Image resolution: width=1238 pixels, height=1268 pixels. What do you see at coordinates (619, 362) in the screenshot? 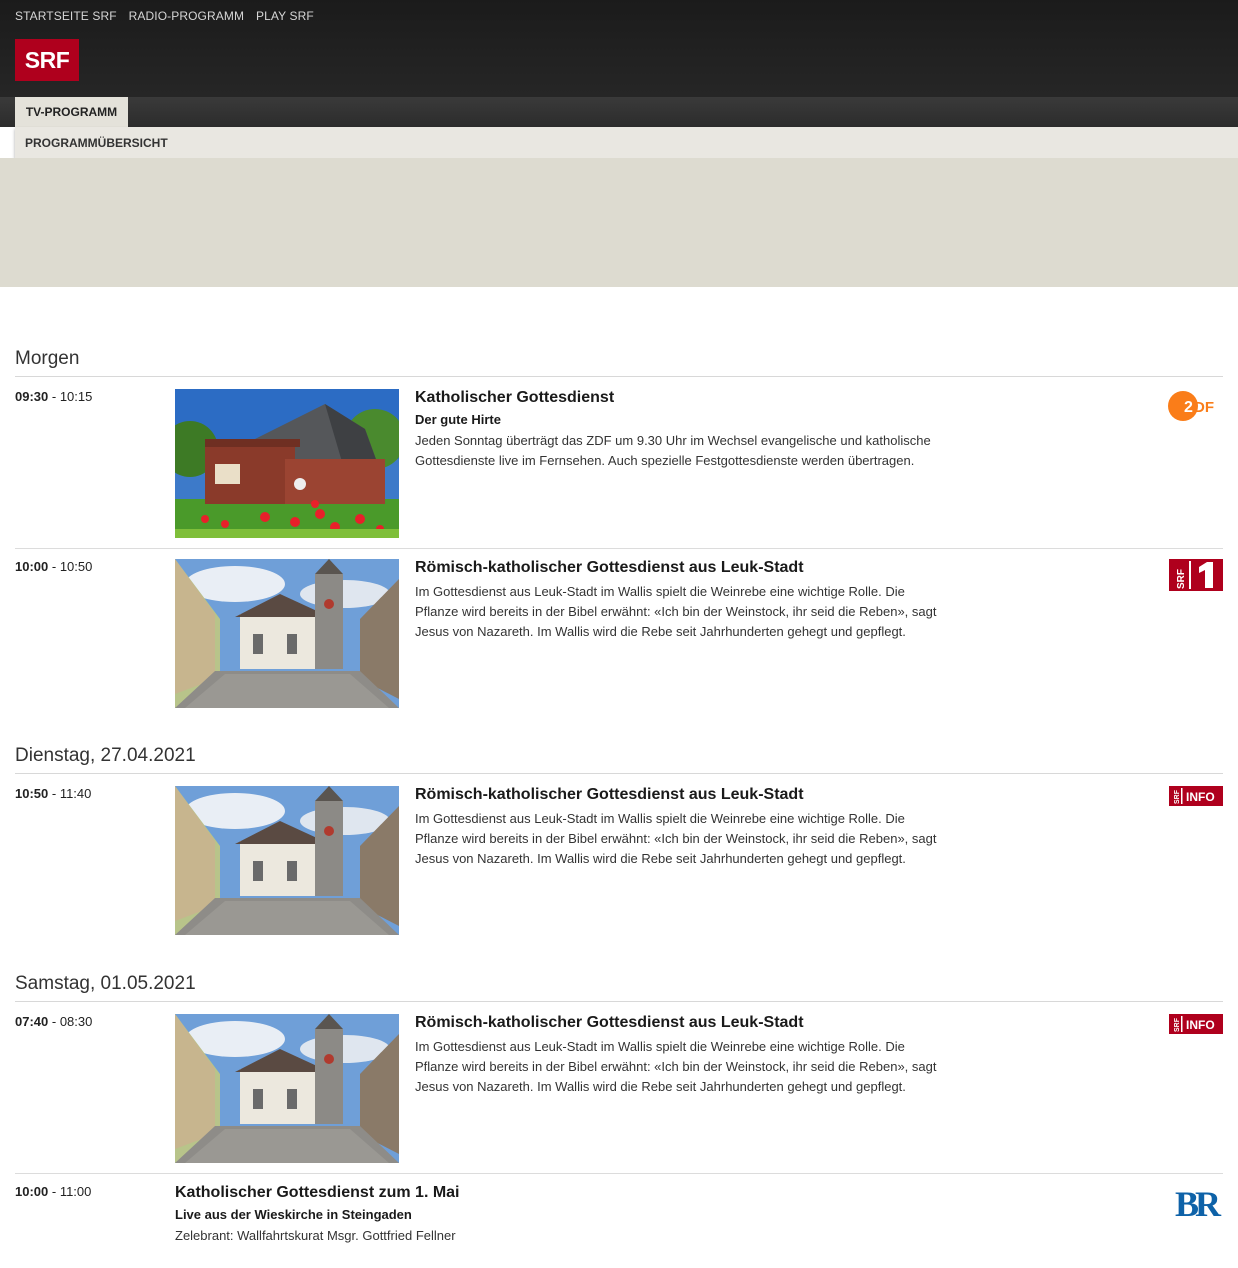
I see `day-heading: Morgen` at bounding box center [619, 362].